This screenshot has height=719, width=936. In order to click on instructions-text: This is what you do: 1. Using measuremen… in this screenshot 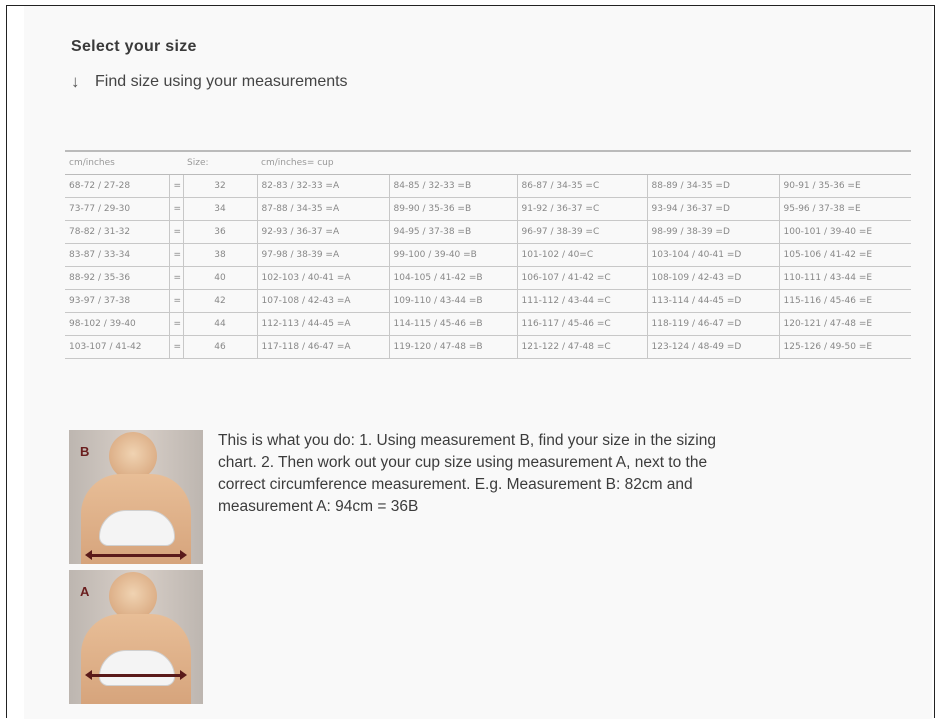, I will do `click(467, 473)`.